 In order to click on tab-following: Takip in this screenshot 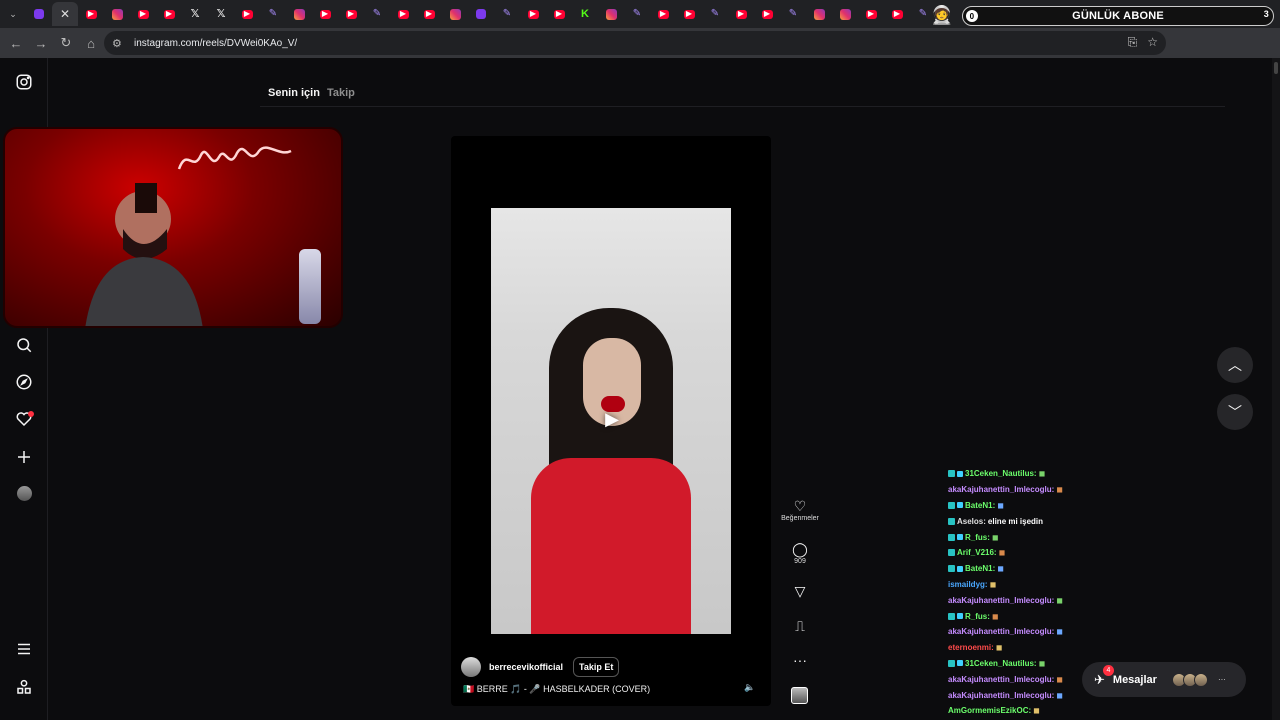, I will do `click(341, 93)`.